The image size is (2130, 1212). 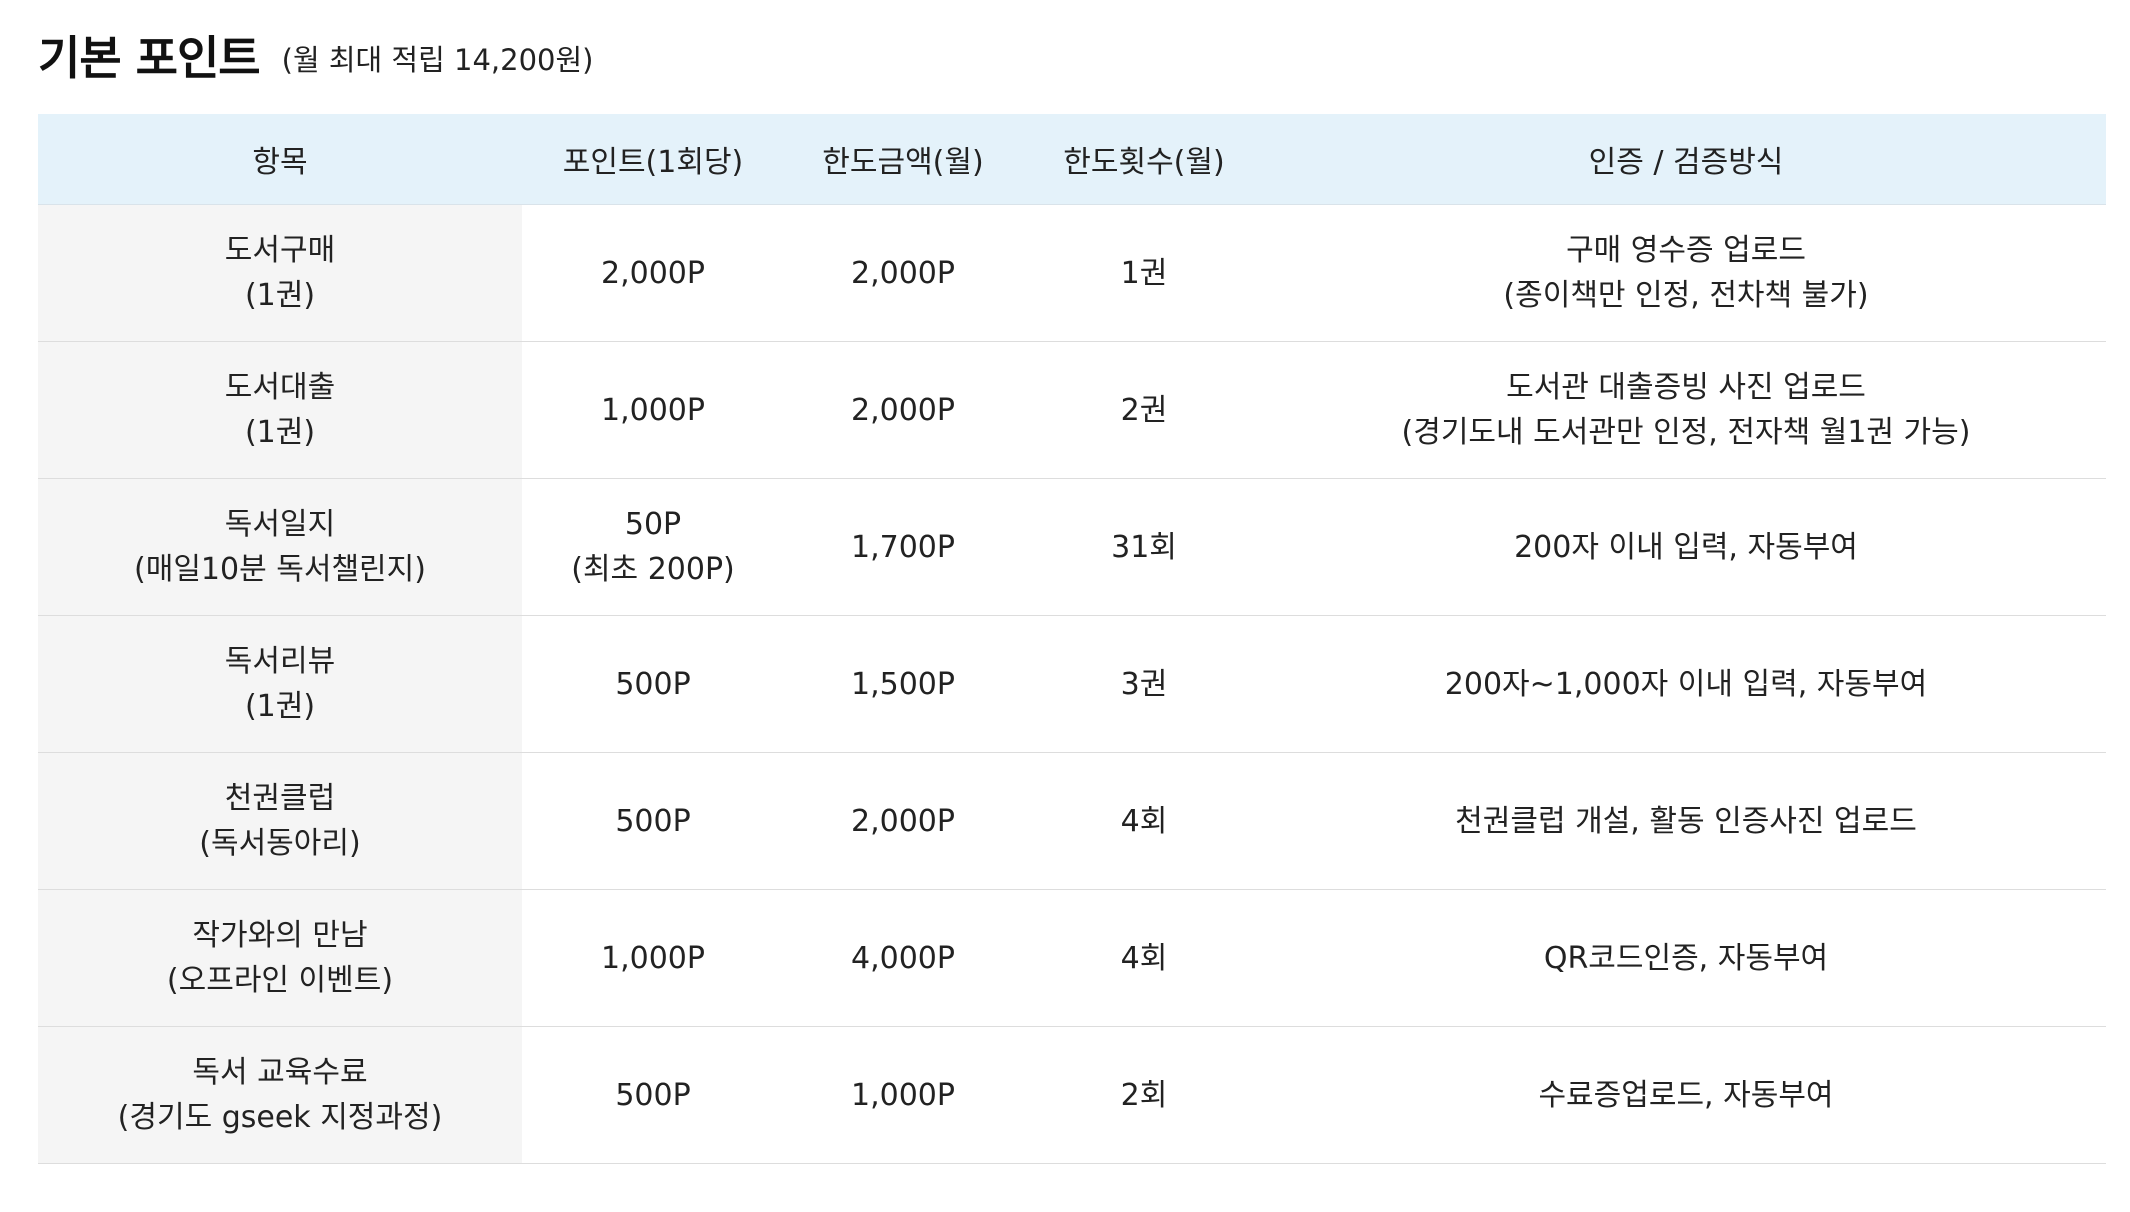 I want to click on page-title: 기본 포인트, so click(x=149, y=58).